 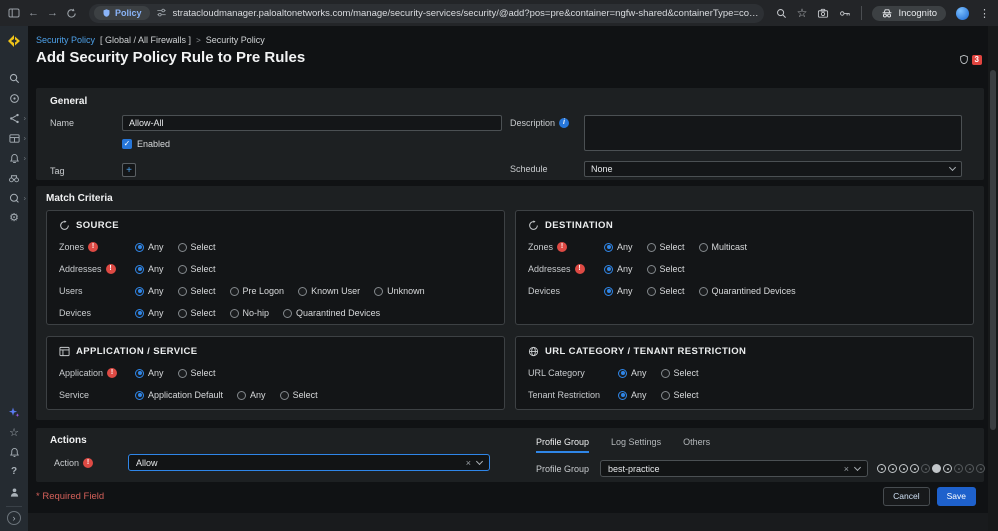 I want to click on search-tabs-icon, so click(x=781, y=13).